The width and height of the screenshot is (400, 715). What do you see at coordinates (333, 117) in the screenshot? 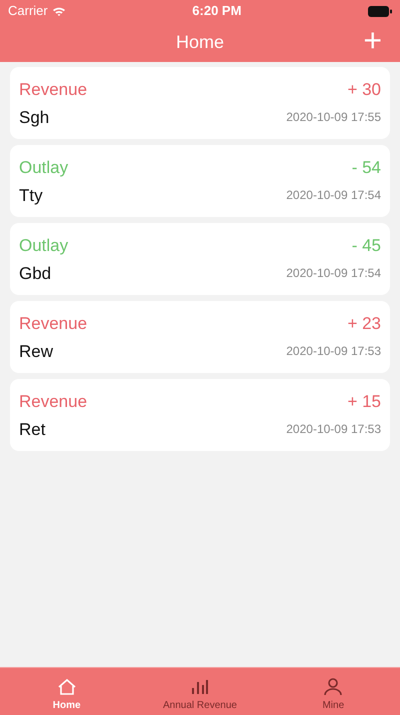
I see `record-time: 2020-10-09 17:55` at bounding box center [333, 117].